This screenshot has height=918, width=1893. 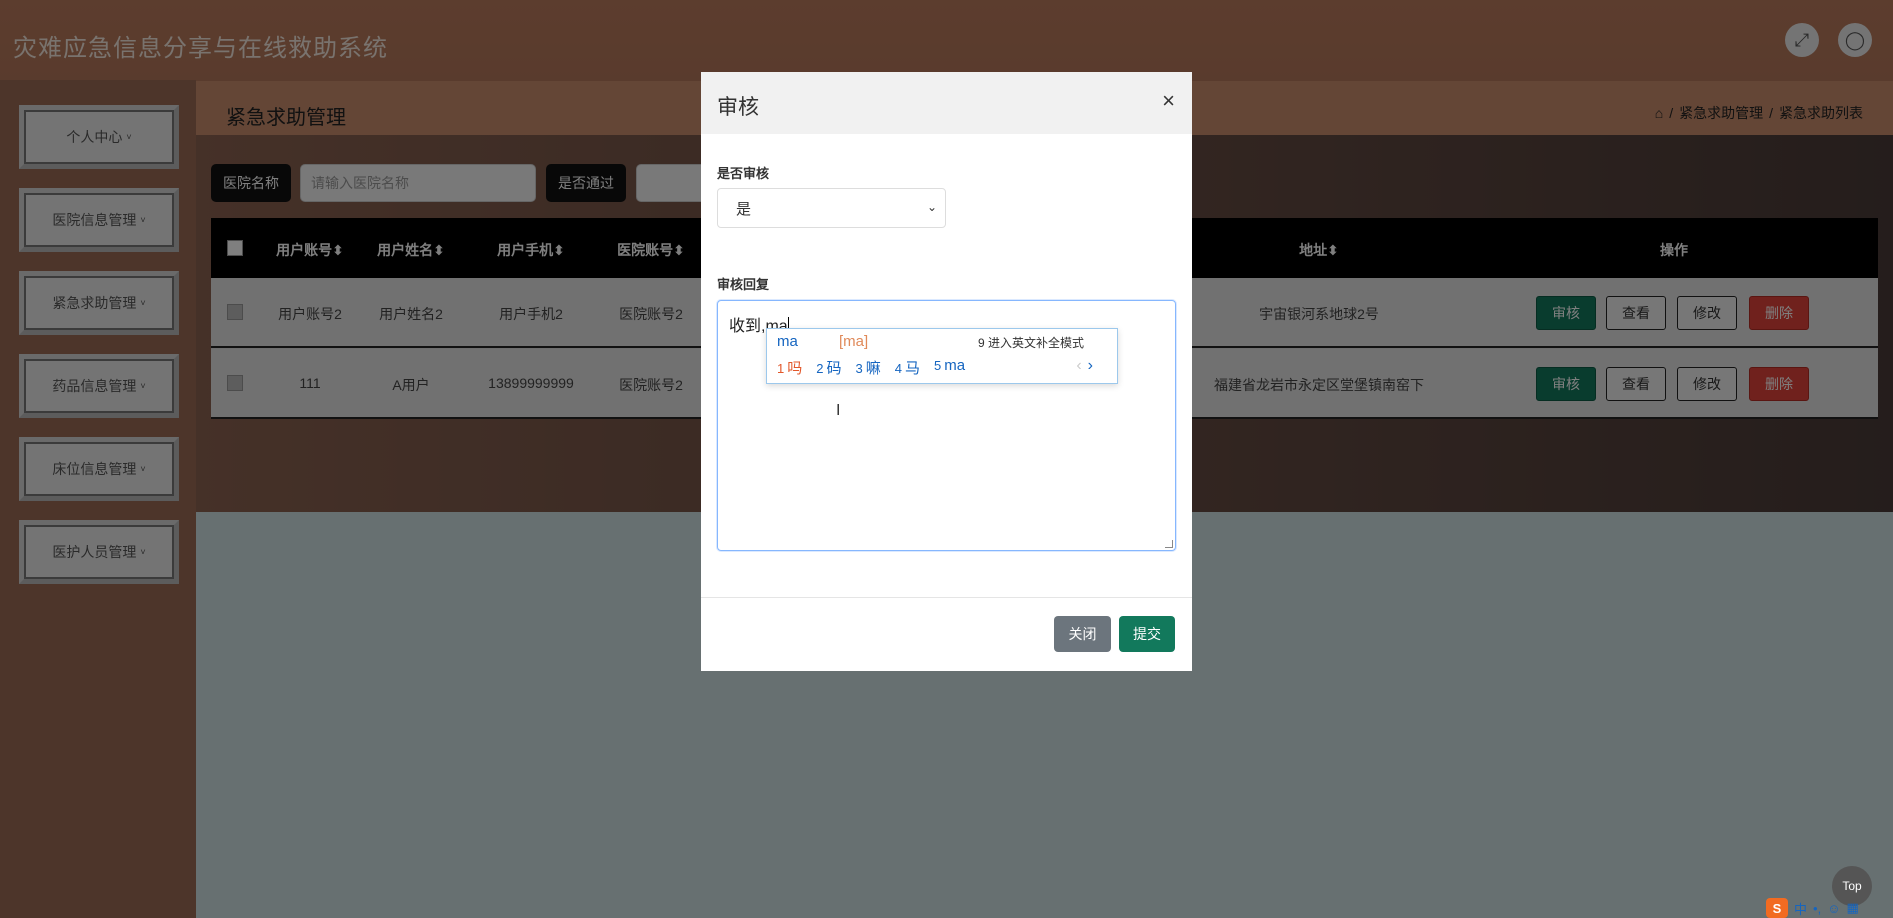 What do you see at coordinates (1147, 634) in the screenshot?
I see `submit-button: 提交` at bounding box center [1147, 634].